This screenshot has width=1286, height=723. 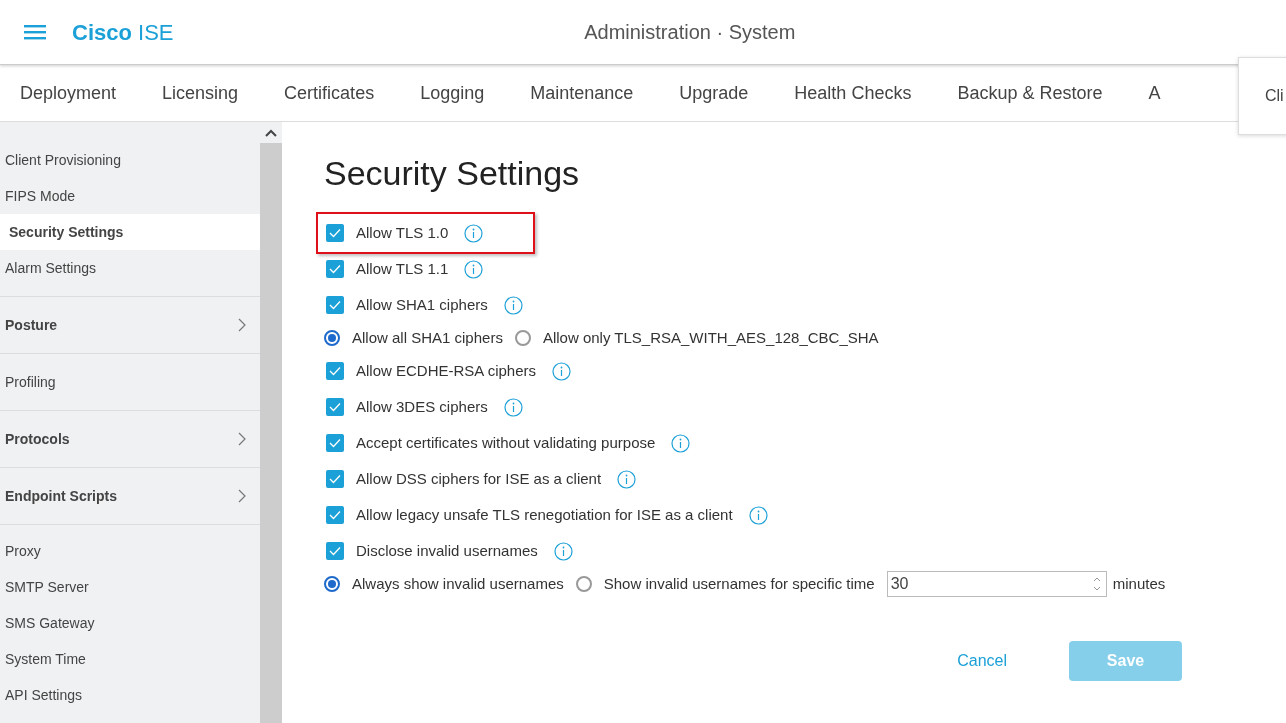 I want to click on tab: Maintenance, so click(x=582, y=93).